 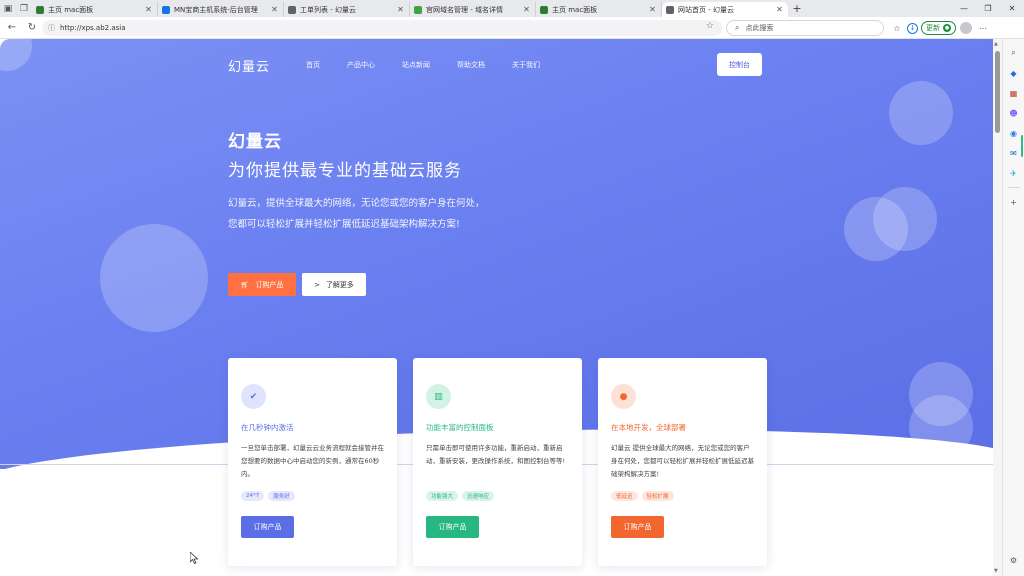 I want to click on sidebar-active-indicator, so click(x=1022, y=146).